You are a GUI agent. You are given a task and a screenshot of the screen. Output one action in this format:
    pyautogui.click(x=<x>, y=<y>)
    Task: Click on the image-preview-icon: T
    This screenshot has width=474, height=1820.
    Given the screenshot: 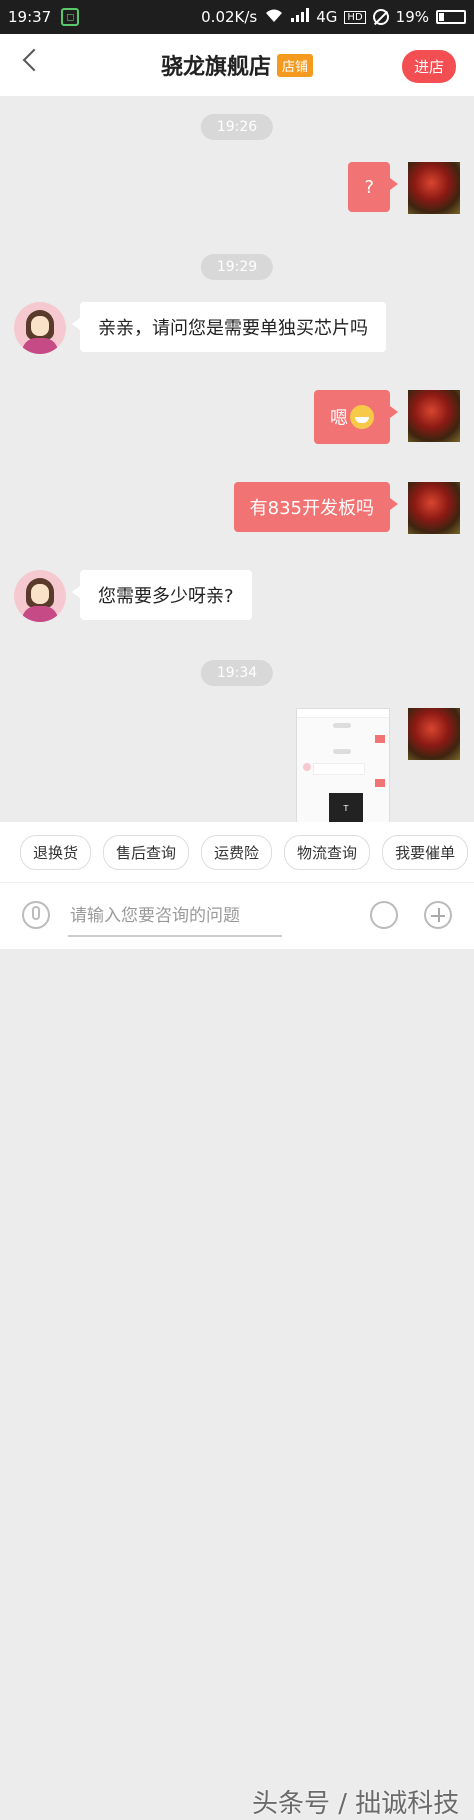 What is the action you would take?
    pyautogui.click(x=346, y=807)
    